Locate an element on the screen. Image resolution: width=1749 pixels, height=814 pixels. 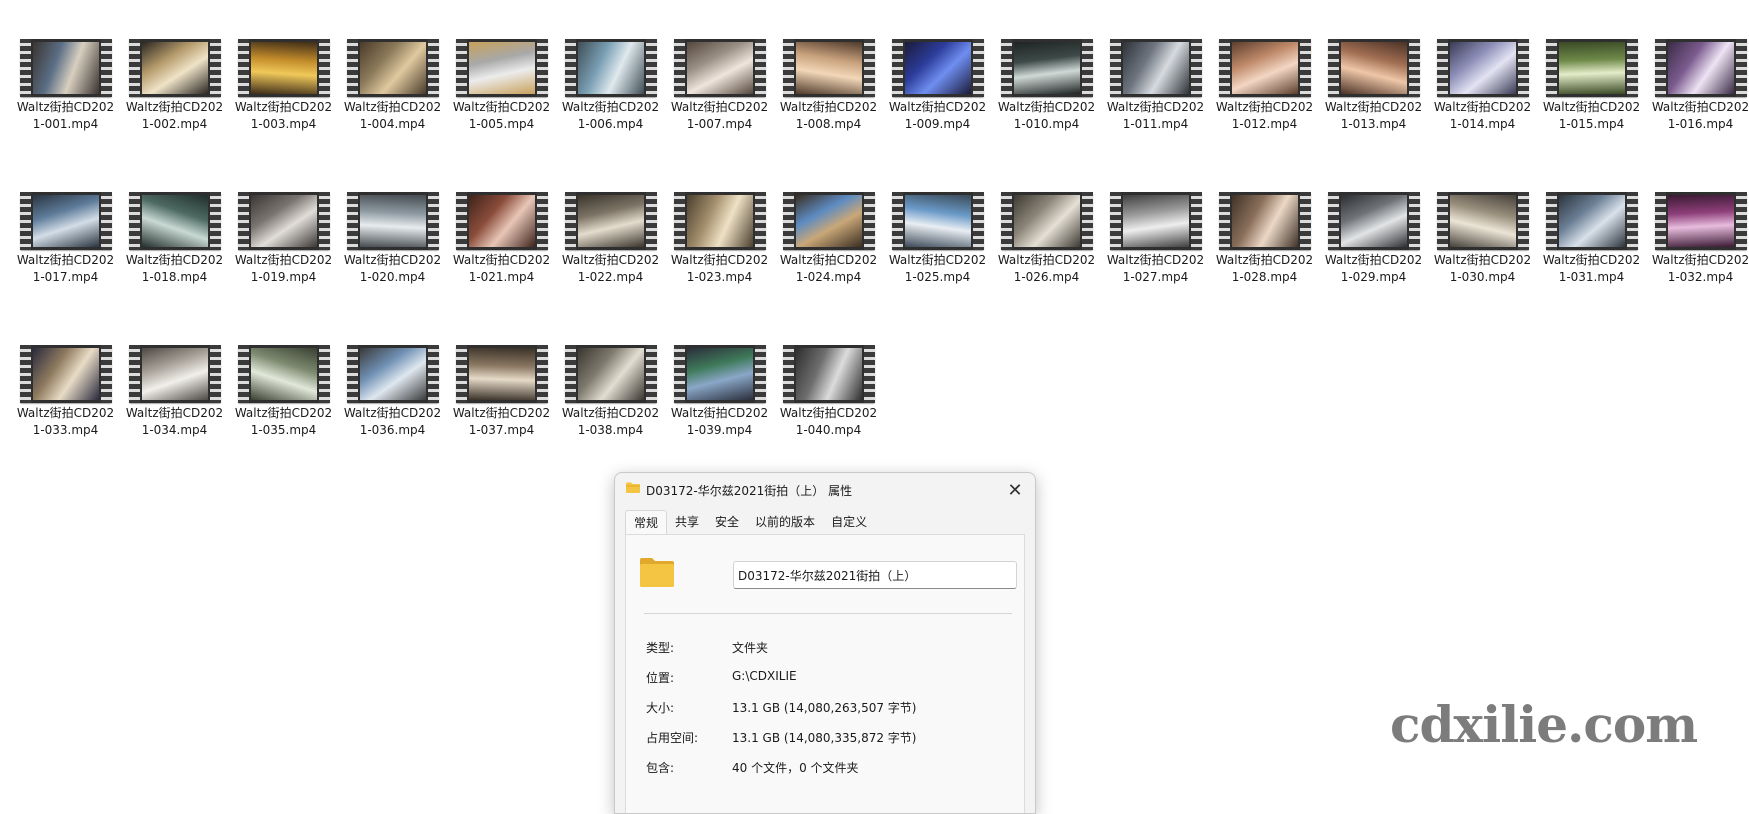
property-value: 40 个文件，0 个文件夹 is located at coordinates (795, 767).